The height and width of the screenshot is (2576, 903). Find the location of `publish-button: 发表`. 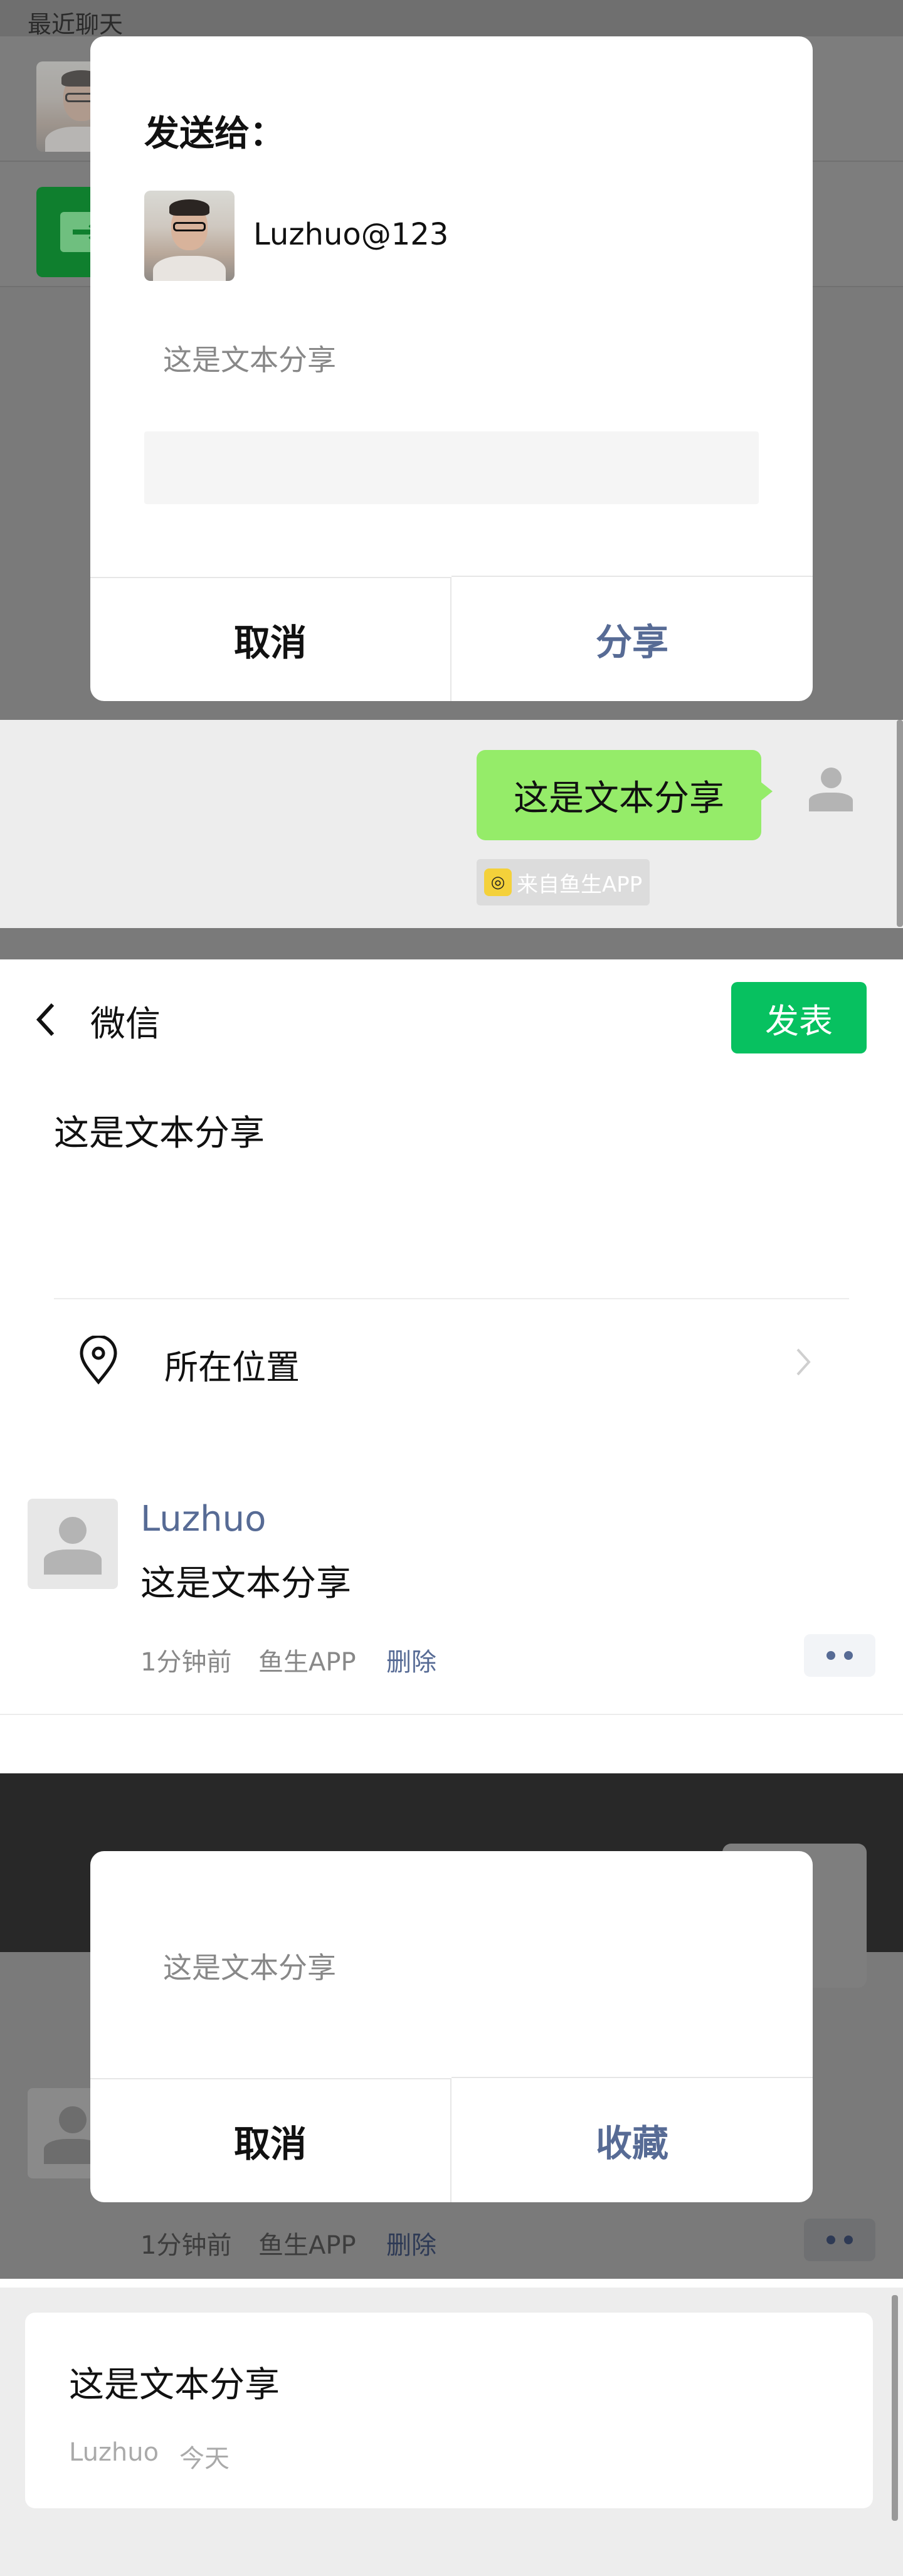

publish-button: 发表 is located at coordinates (799, 1018).